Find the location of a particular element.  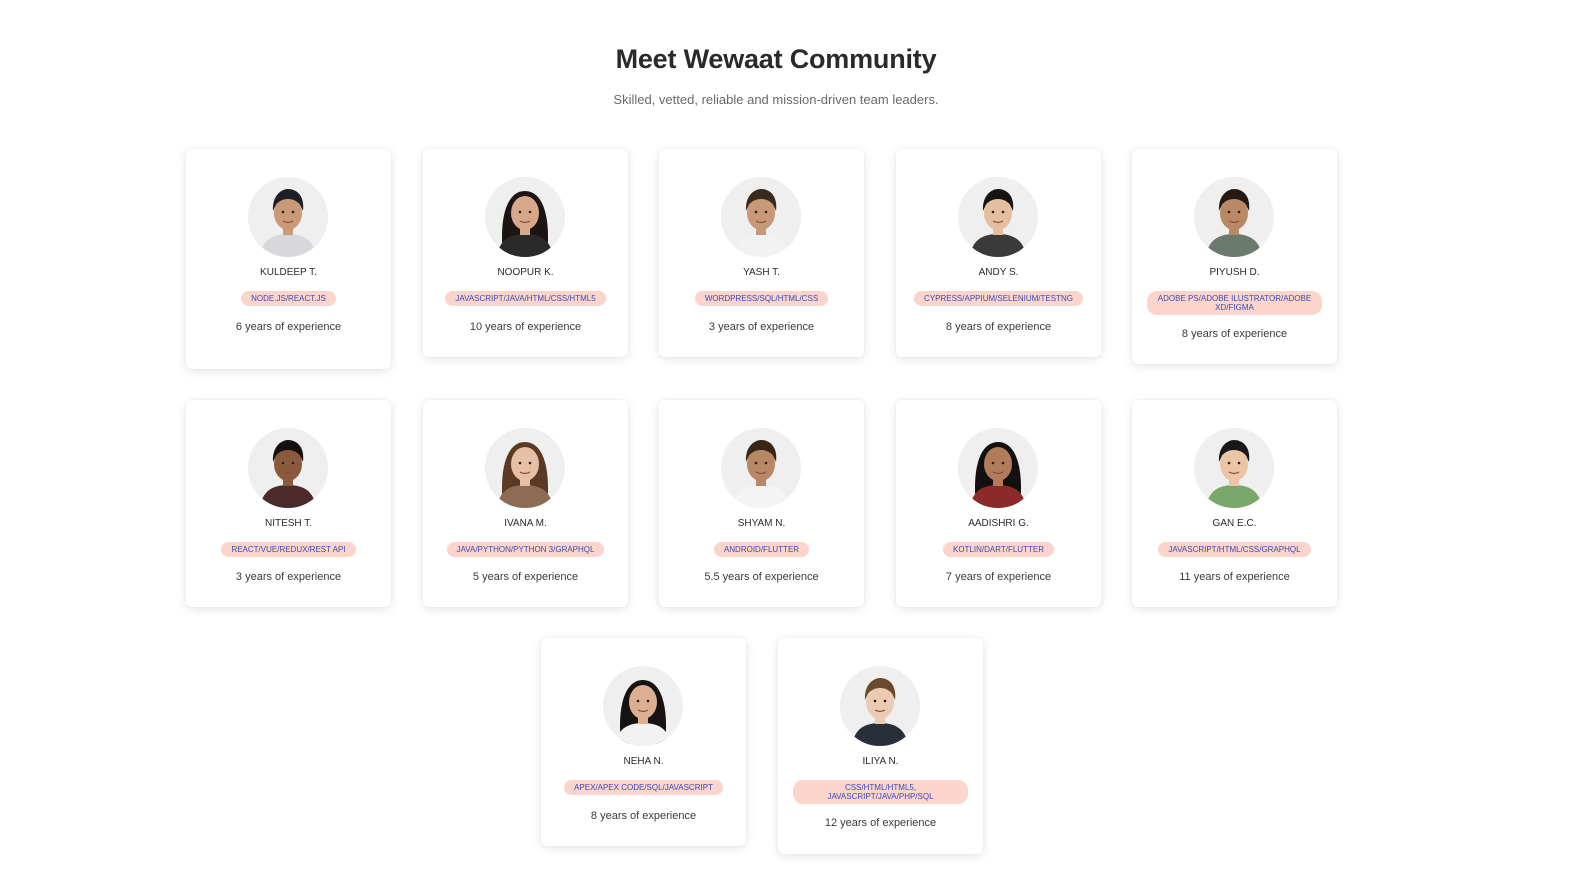

skills-tag: JAVA/PYTHON/PYTHON 3/GRAPHQL is located at coordinates (525, 549).